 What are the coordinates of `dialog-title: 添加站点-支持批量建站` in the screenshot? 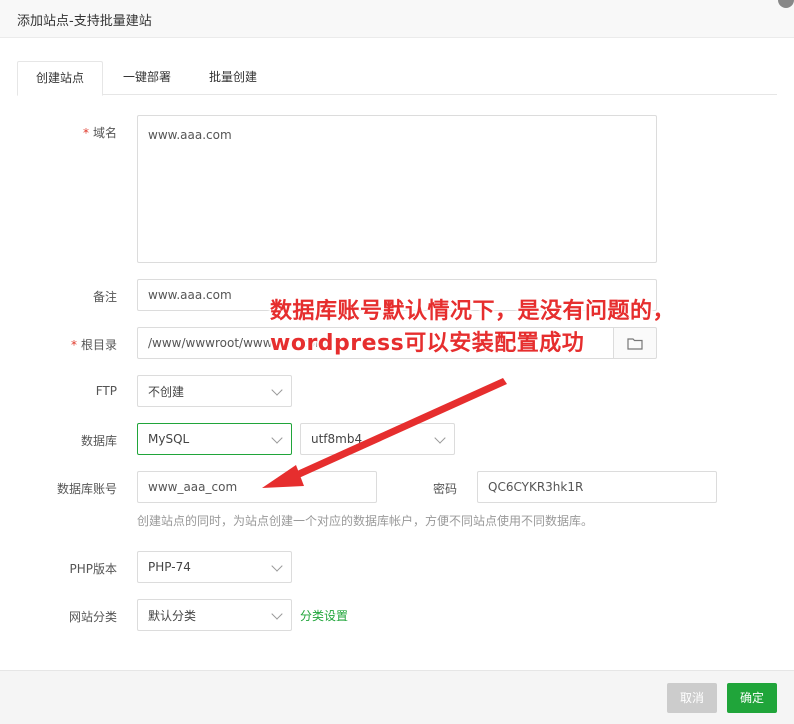 It's located at (84, 21).